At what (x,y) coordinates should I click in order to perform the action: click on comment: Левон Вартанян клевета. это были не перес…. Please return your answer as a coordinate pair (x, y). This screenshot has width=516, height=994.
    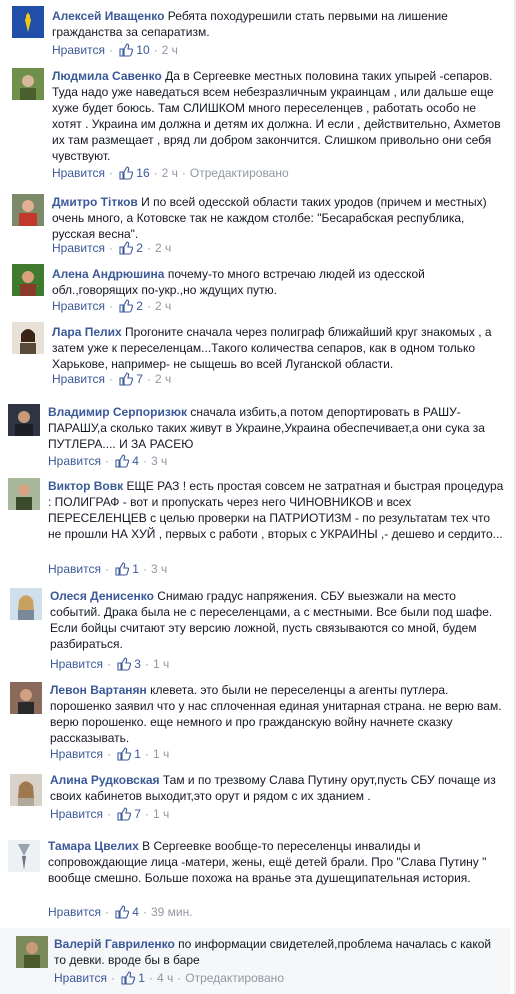
    Looking at the image, I should click on (255, 721).